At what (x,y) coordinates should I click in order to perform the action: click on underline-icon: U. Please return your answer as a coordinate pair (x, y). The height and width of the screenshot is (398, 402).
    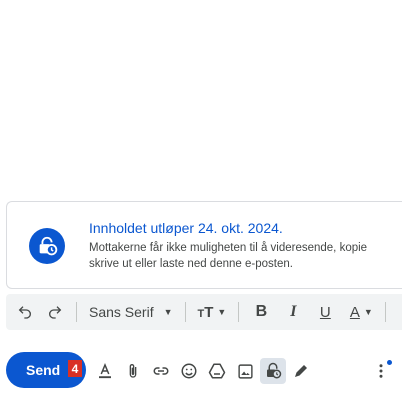
    Looking at the image, I should click on (325, 312).